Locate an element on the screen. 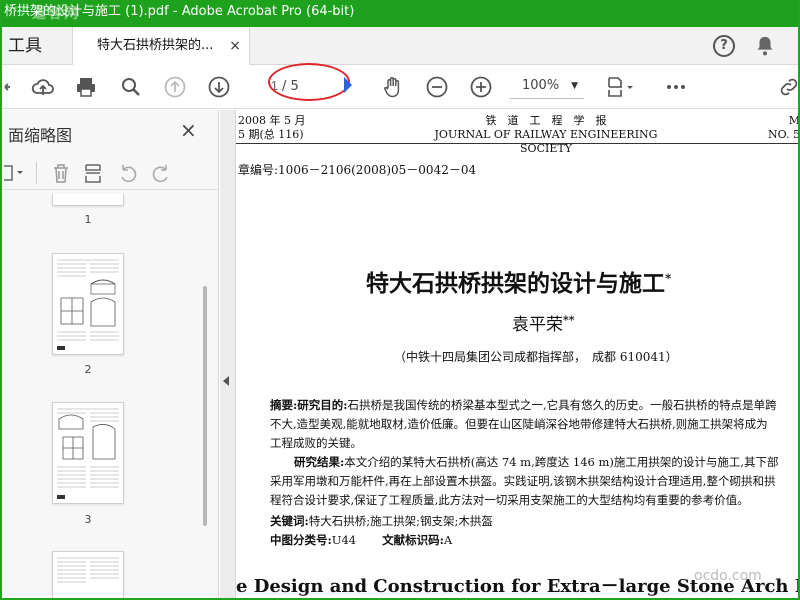  cloud-upload-icon is located at coordinates (43, 87).